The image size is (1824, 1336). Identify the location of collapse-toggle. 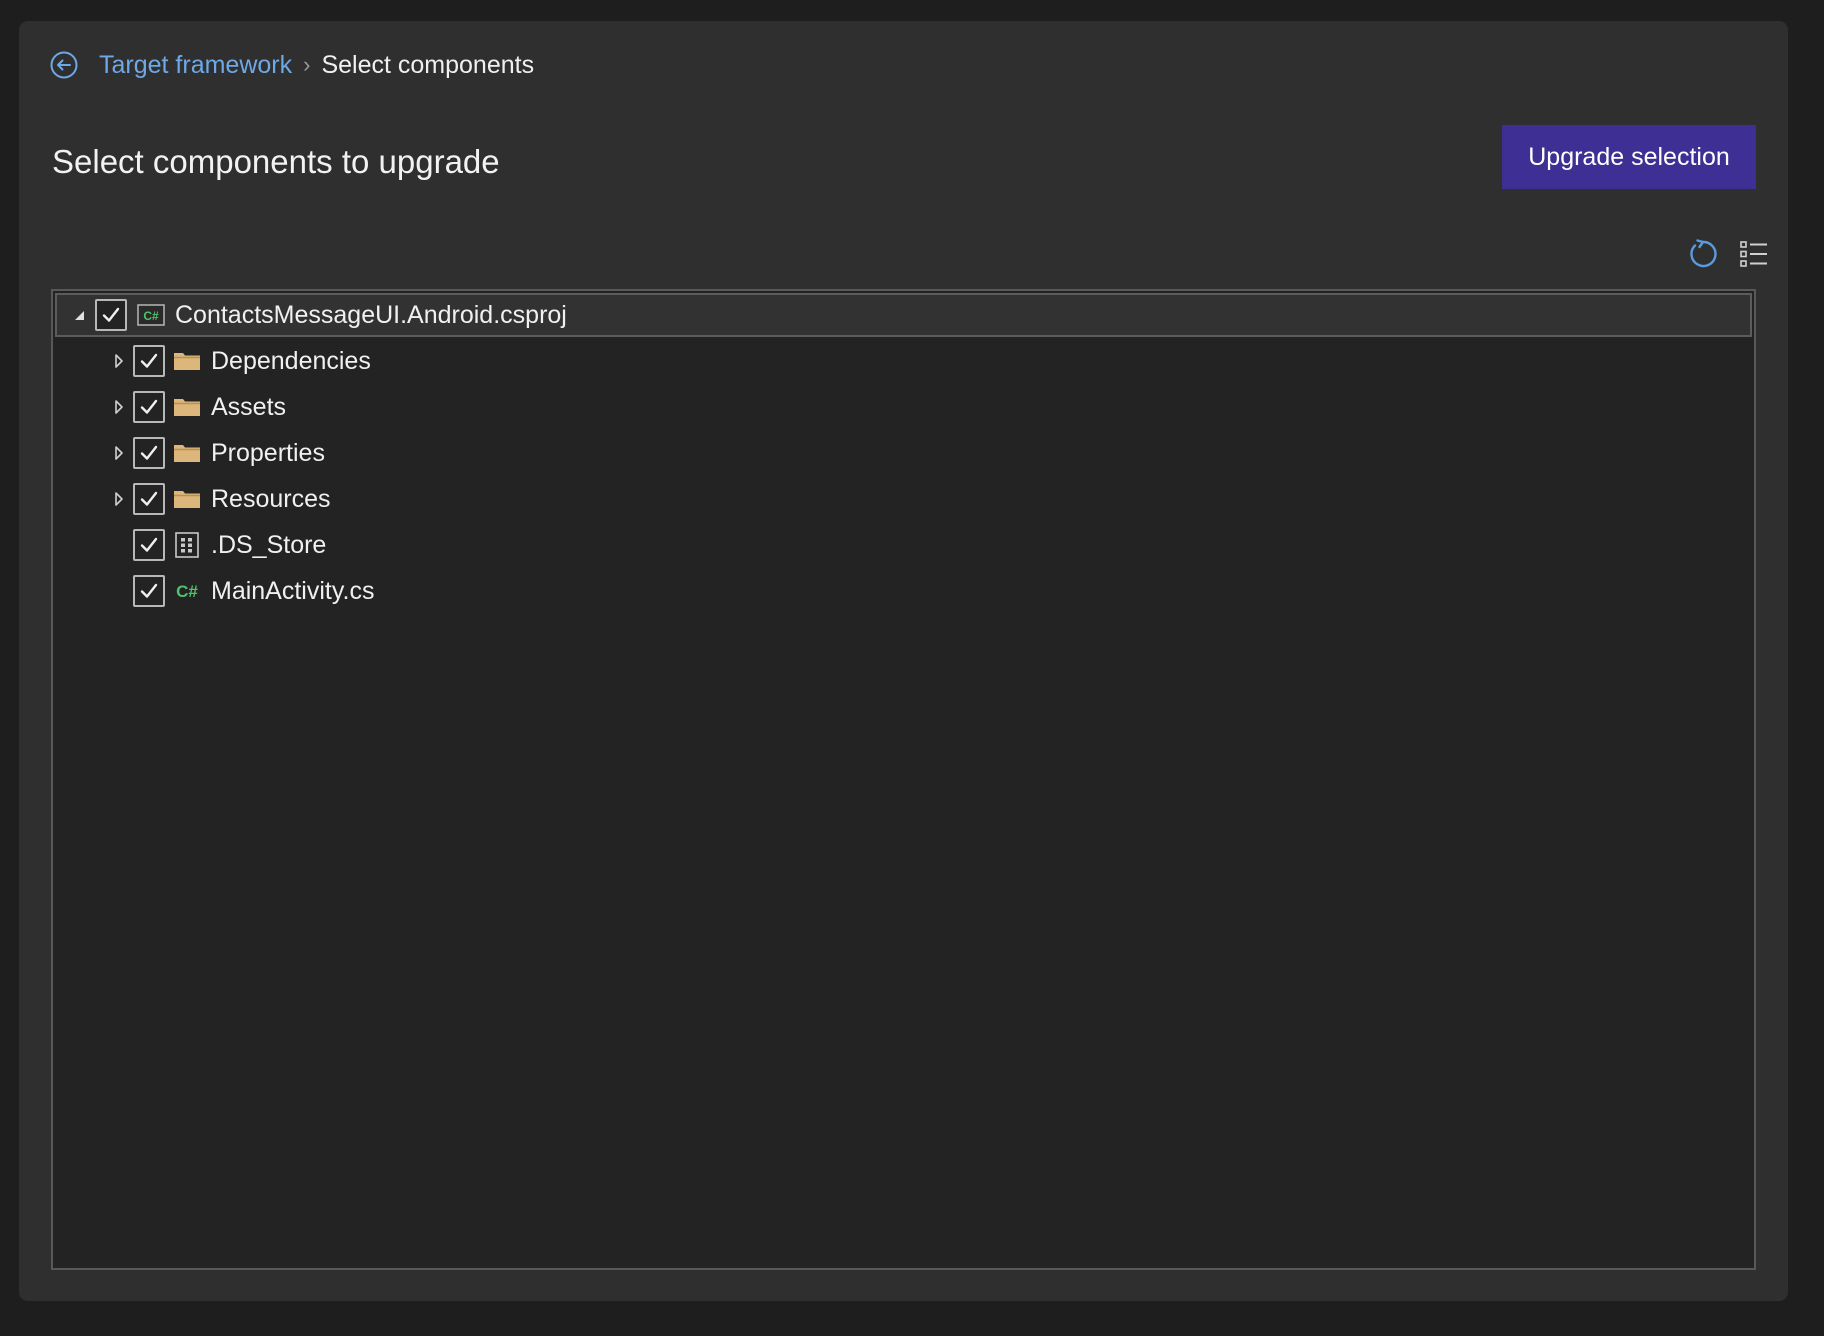
(79, 315).